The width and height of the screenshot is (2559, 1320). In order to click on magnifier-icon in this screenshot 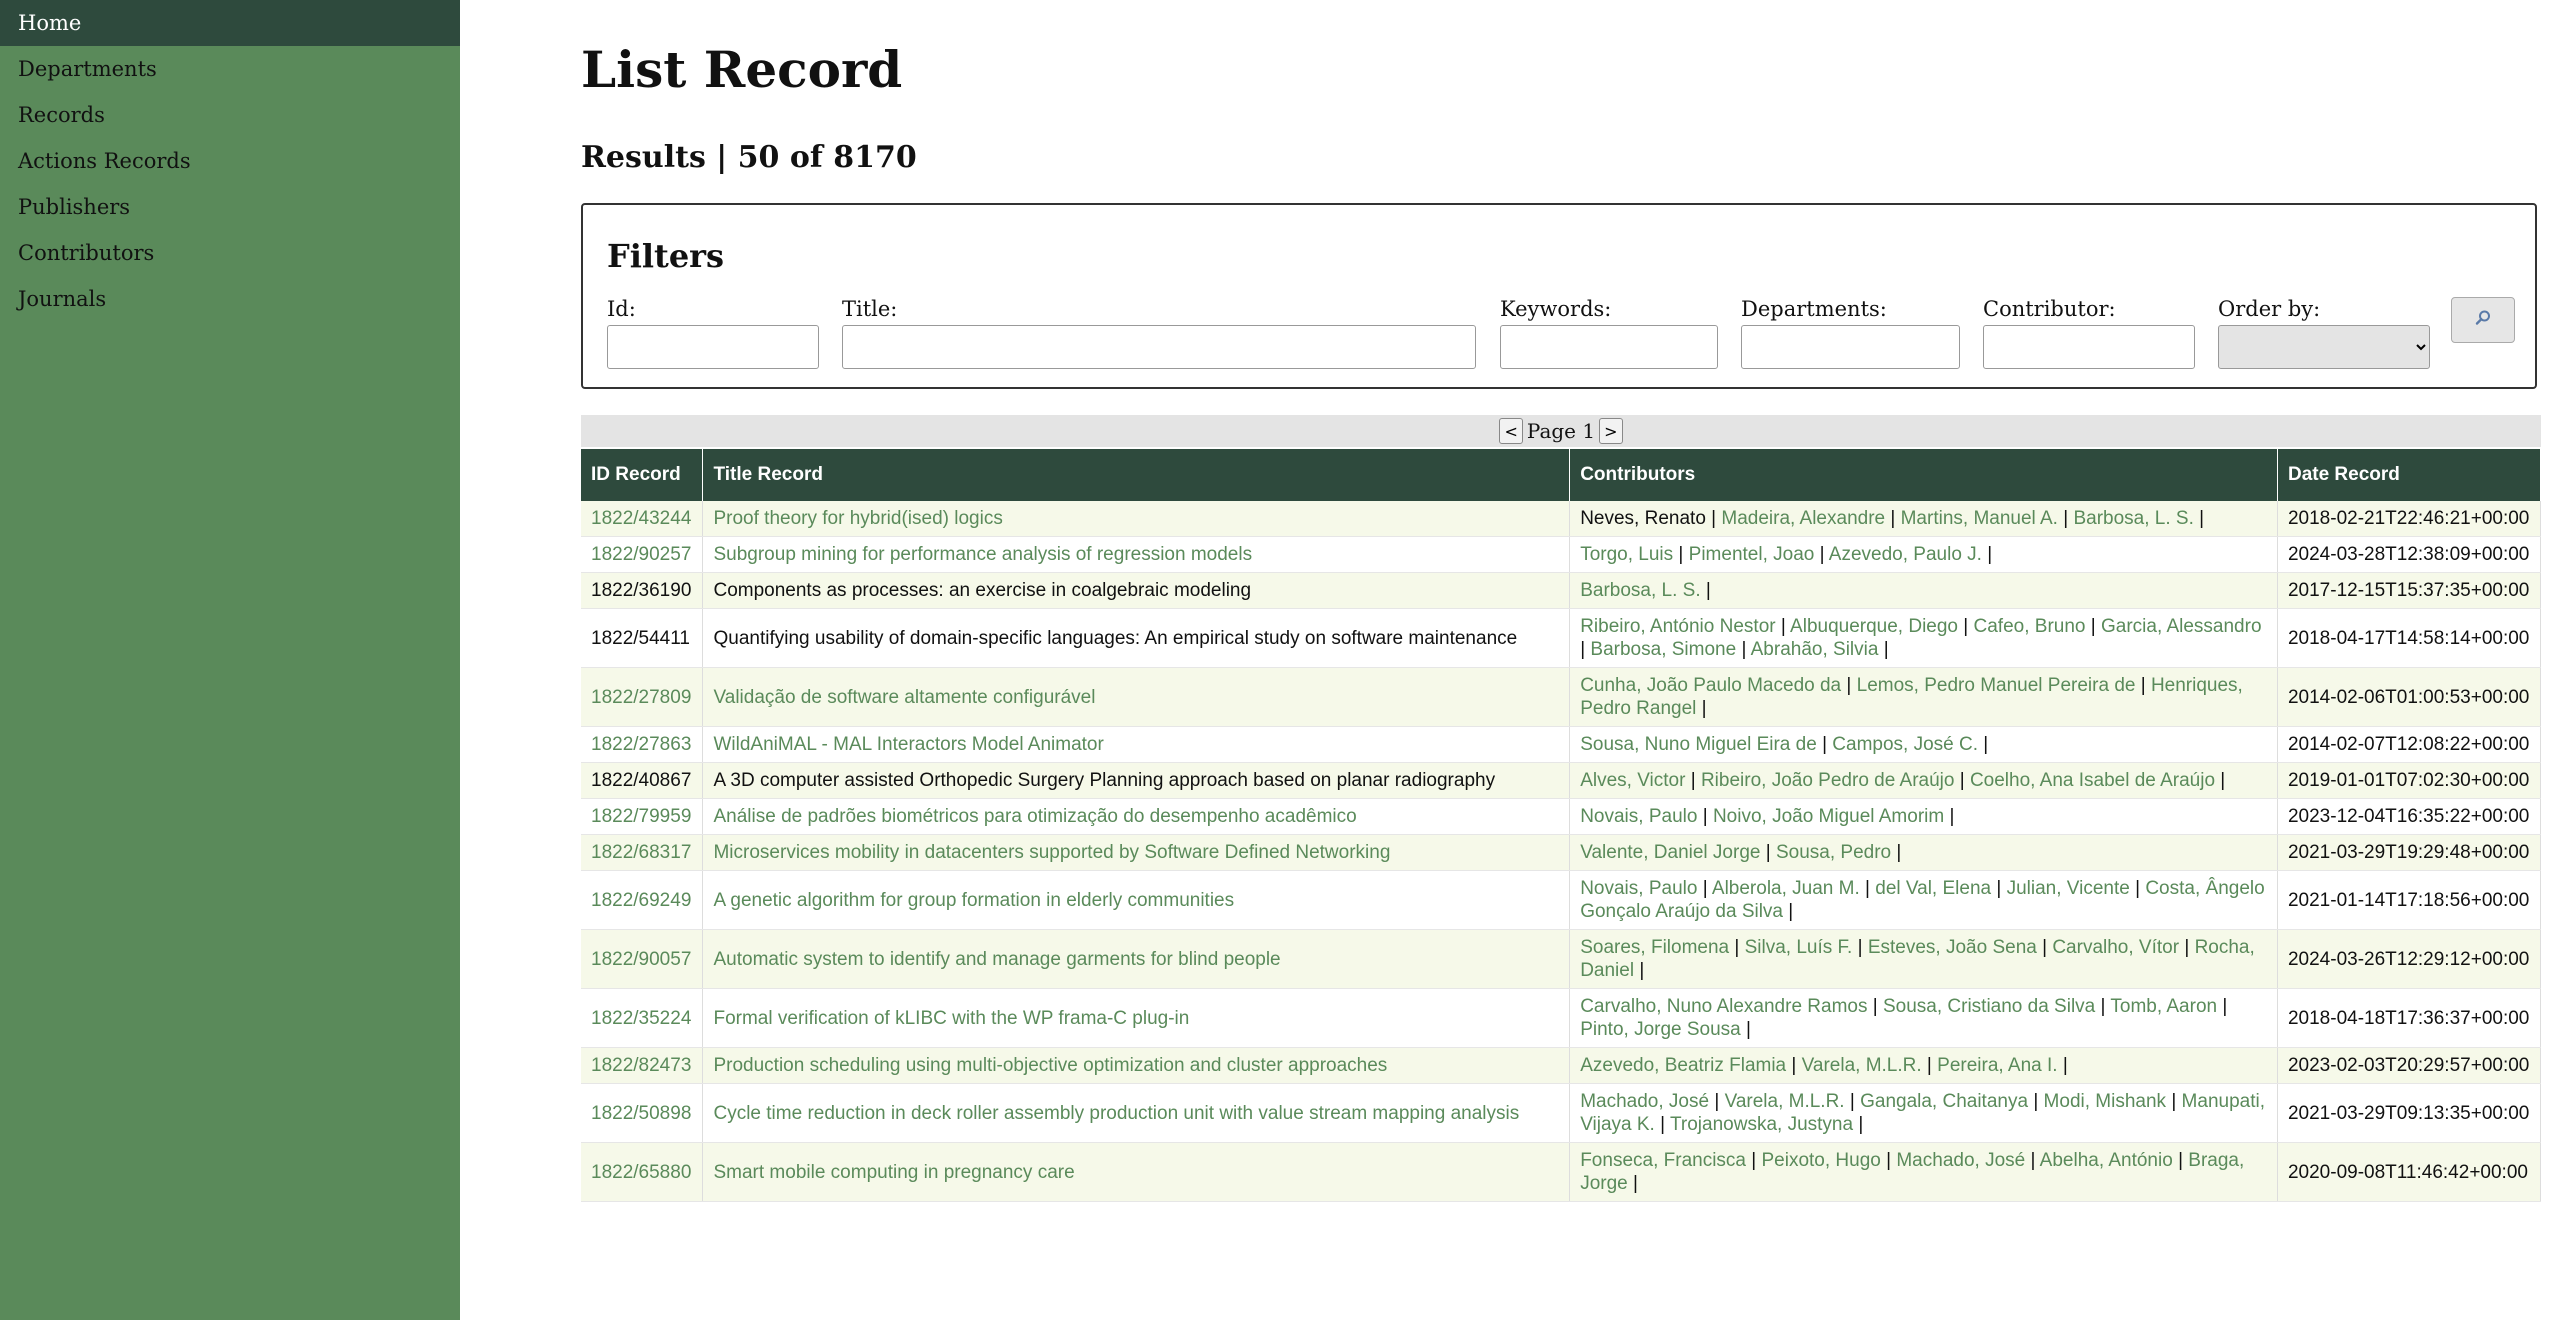, I will do `click(2483, 320)`.